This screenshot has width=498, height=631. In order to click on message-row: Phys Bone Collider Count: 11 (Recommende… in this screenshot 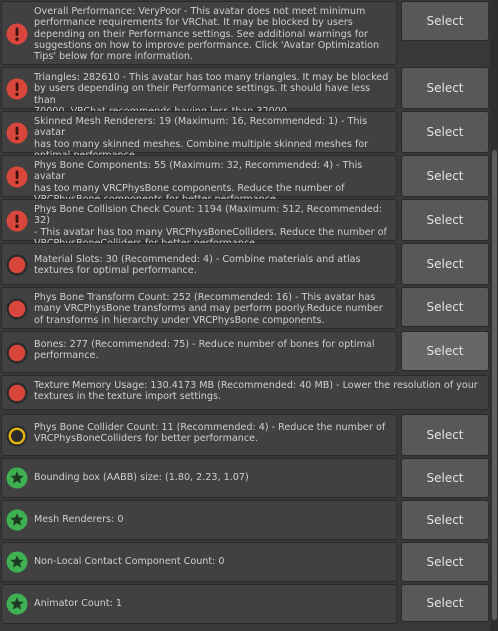, I will do `click(199, 435)`.